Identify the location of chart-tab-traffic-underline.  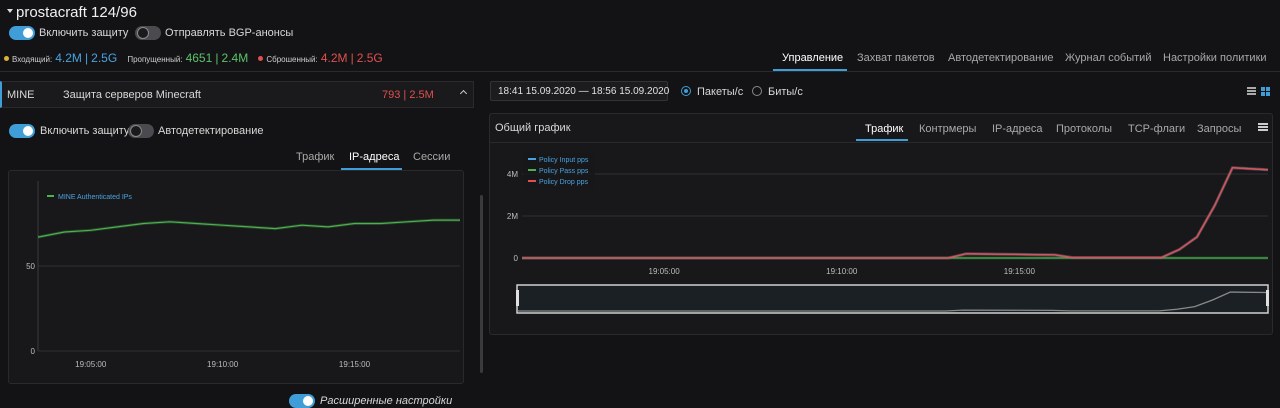
(882, 140).